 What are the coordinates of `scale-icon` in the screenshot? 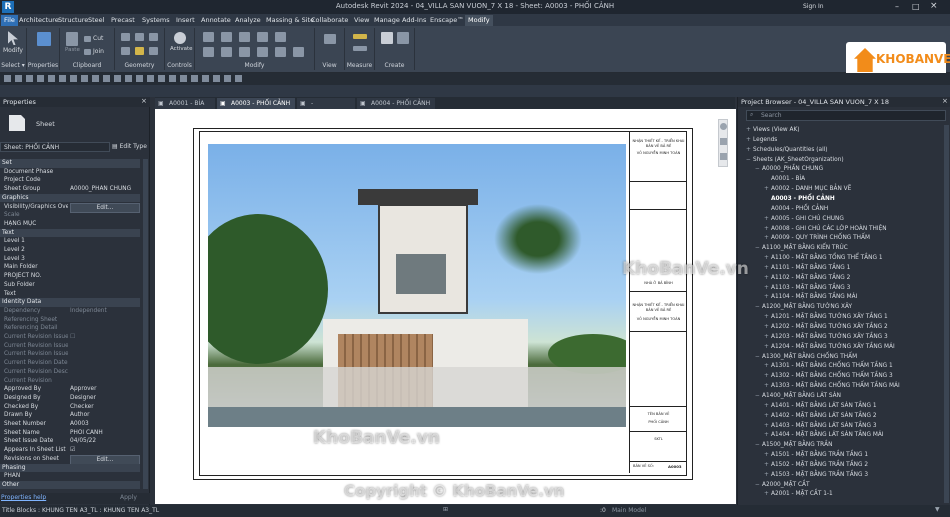 It's located at (298, 52).